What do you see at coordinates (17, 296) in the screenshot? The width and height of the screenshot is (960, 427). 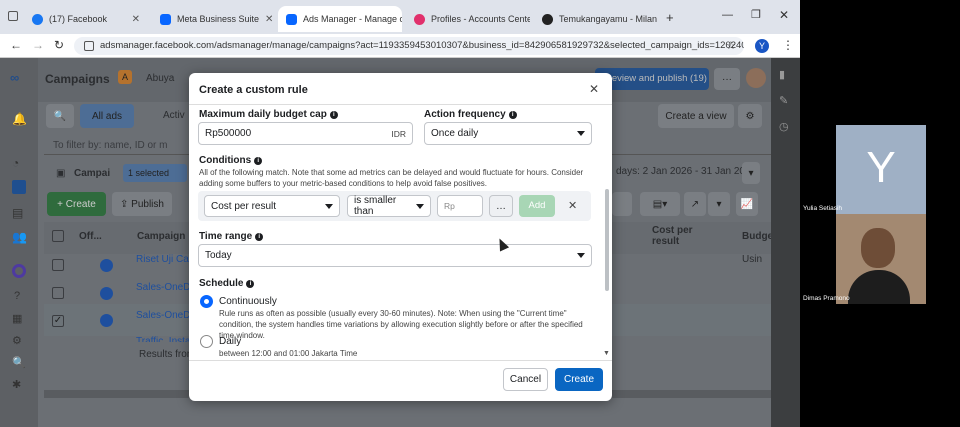 I see `help-icon: ?` at bounding box center [17, 296].